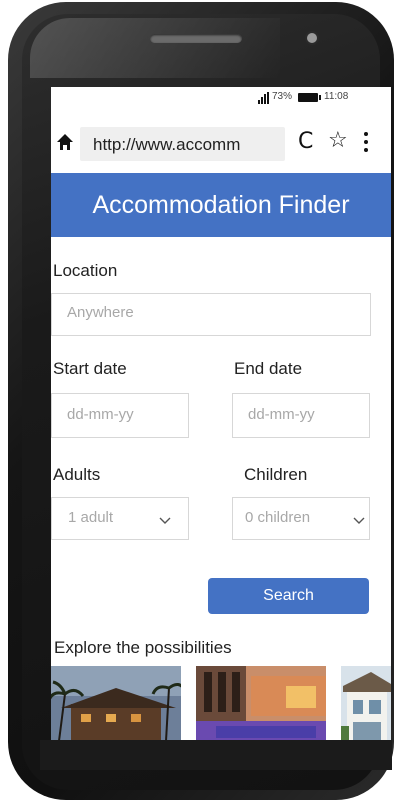 Image resolution: width=399 pixels, height=804 pixels. What do you see at coordinates (77, 474) in the screenshot?
I see `adults-label: Adults` at bounding box center [77, 474].